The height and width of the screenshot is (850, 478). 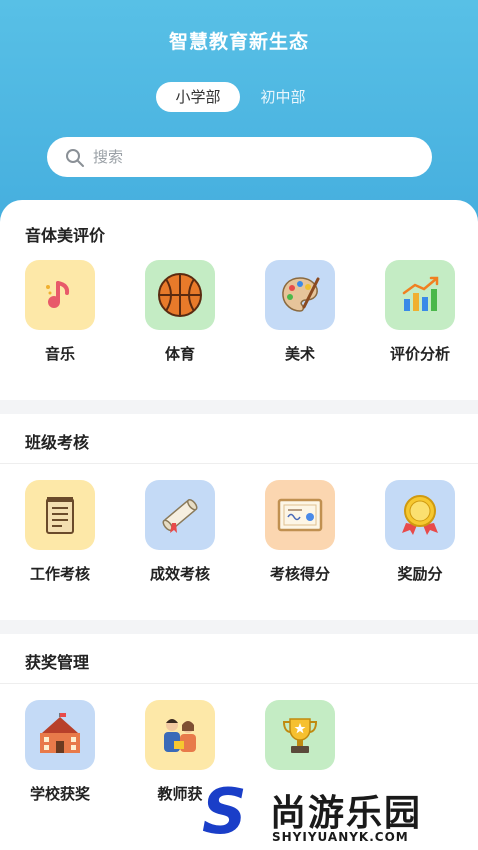 I want to click on section-title: 班级考核, so click(x=57, y=442).